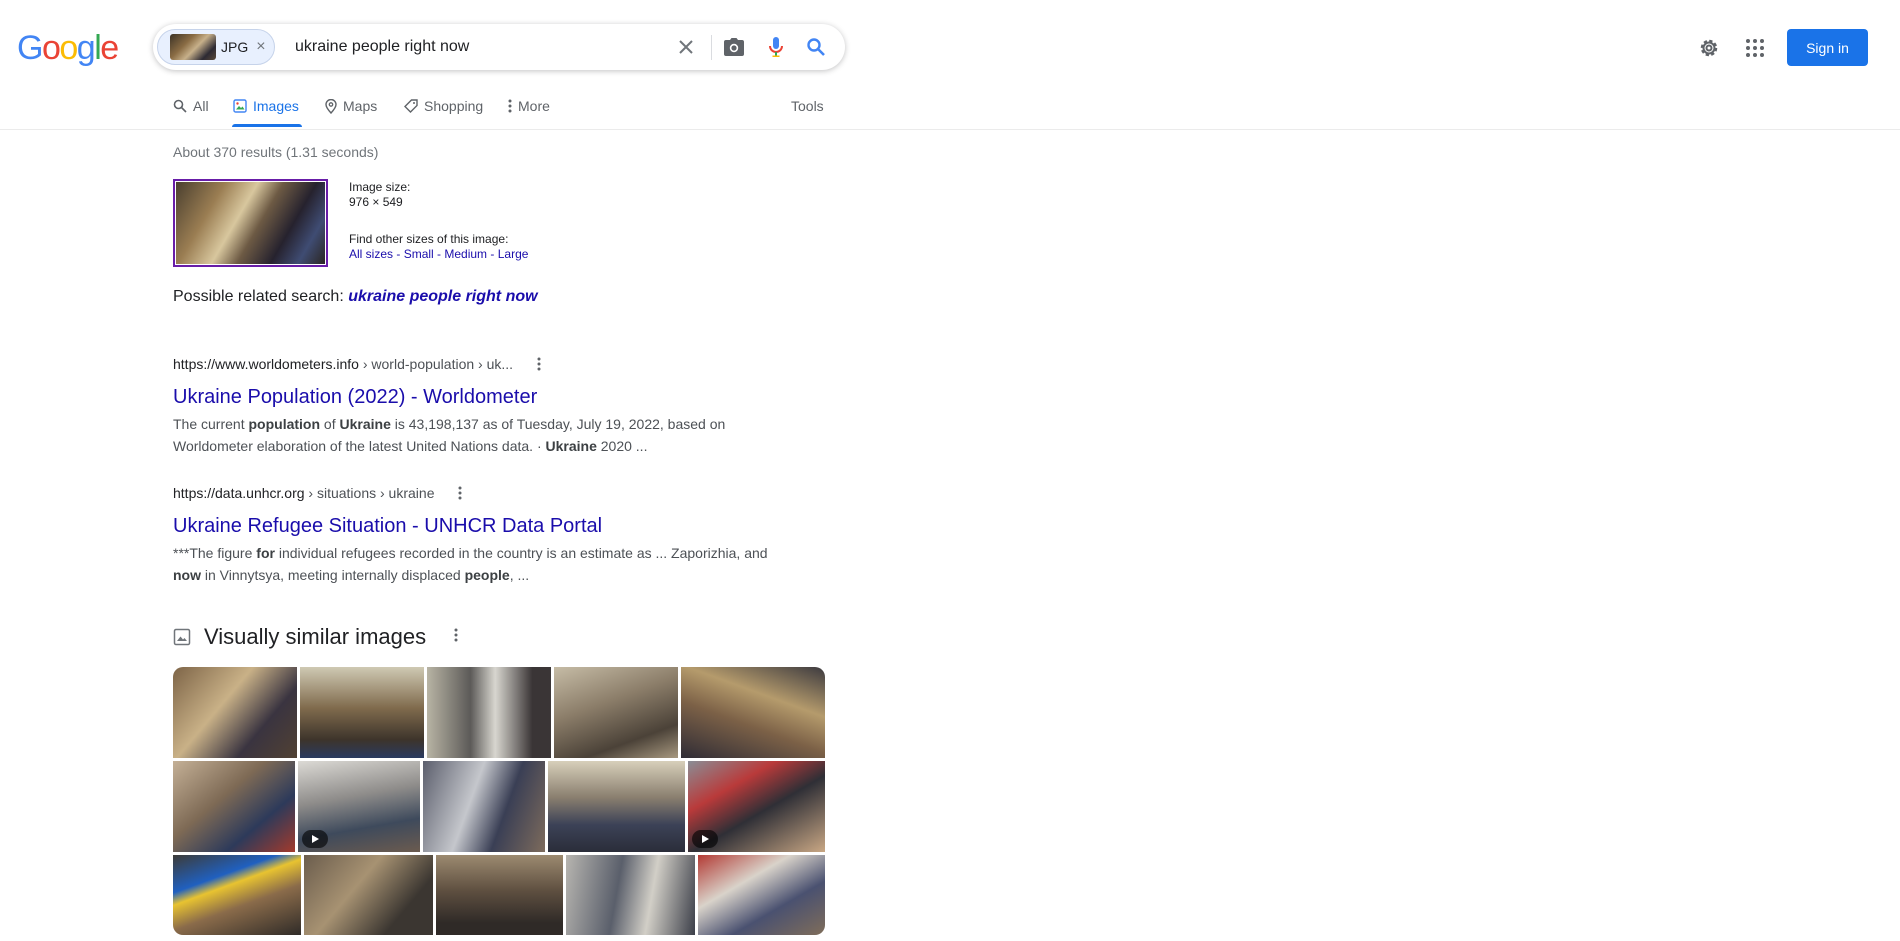  What do you see at coordinates (276, 152) in the screenshot?
I see `result-stats: About 370 results (1.31 seconds)` at bounding box center [276, 152].